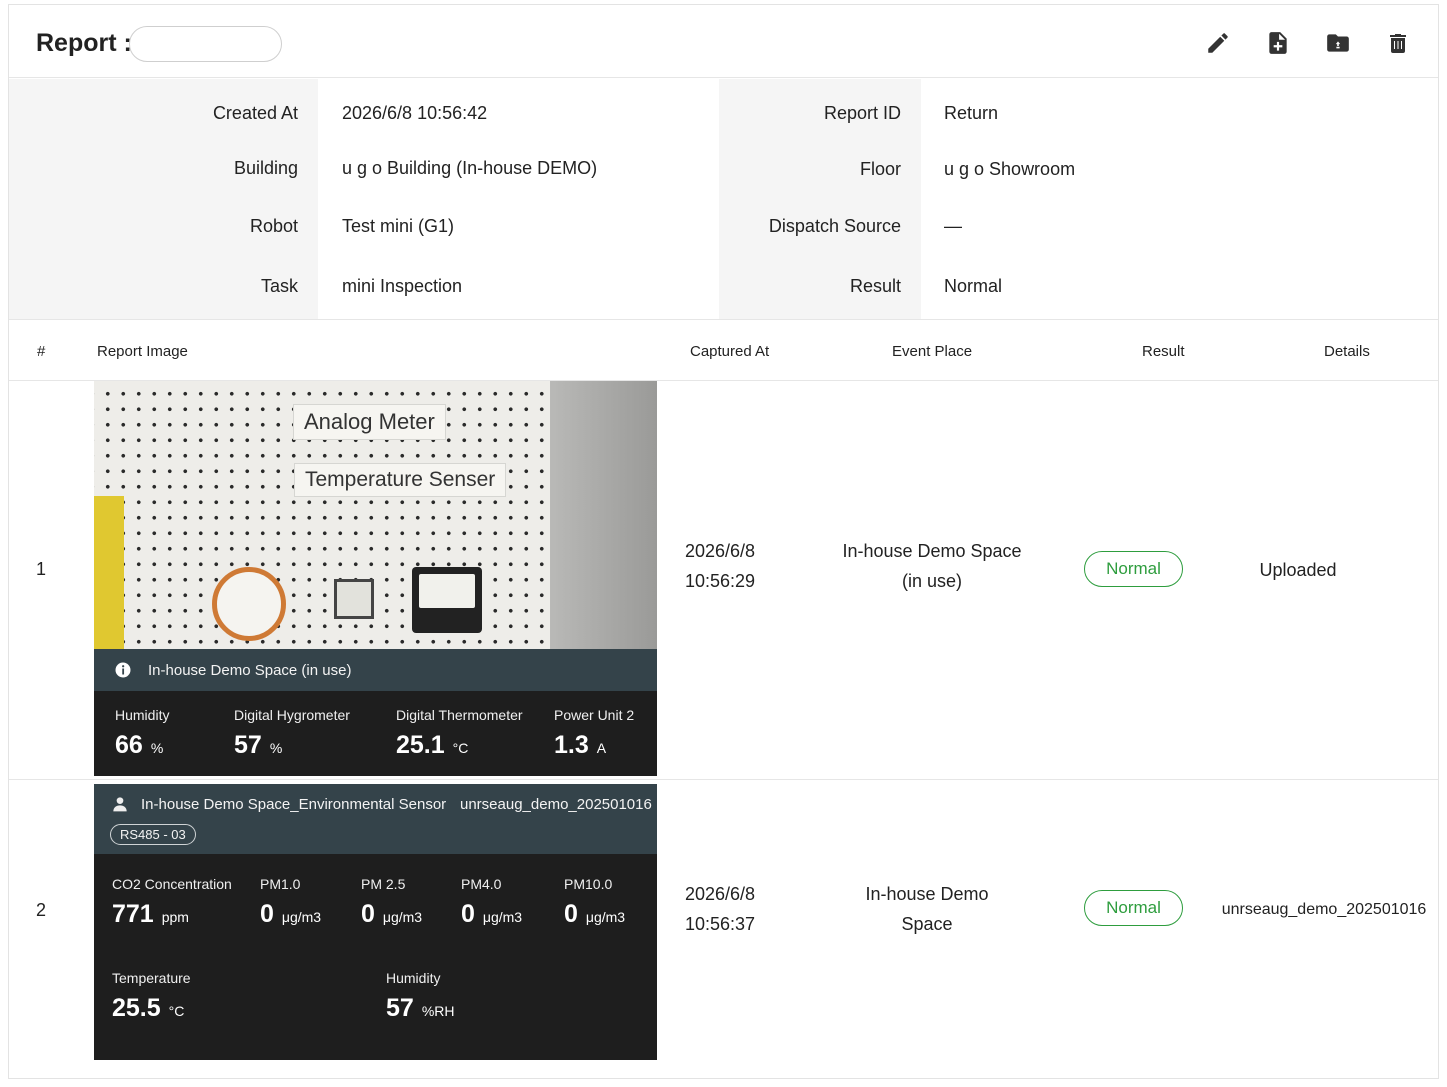 Image resolution: width=1447 pixels, height=1087 pixels. What do you see at coordinates (720, 909) in the screenshot?
I see `captured-at: 2026/6/8 10:56:37` at bounding box center [720, 909].